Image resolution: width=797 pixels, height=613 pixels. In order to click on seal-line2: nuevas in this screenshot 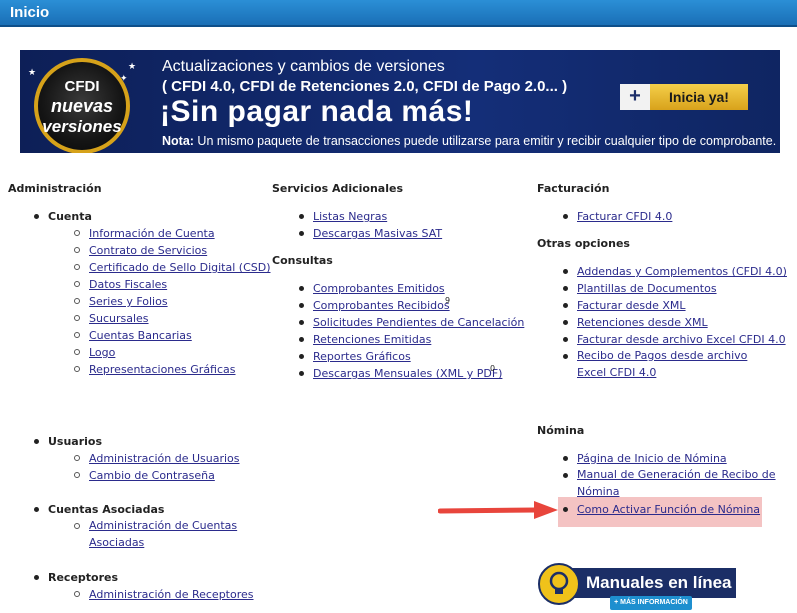, I will do `click(82, 106)`.